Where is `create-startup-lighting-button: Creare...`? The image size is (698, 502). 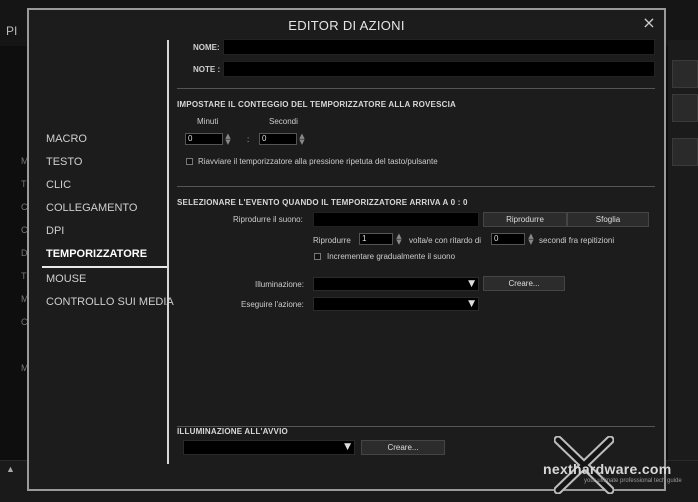 create-startup-lighting-button: Creare... is located at coordinates (403, 447).